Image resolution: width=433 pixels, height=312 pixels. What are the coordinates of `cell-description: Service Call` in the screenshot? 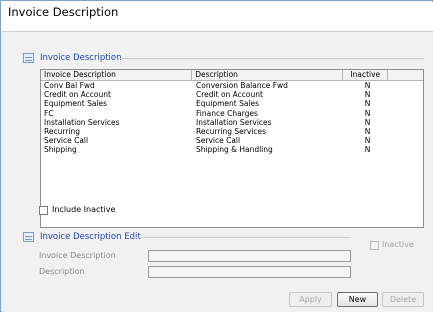 It's located at (218, 141).